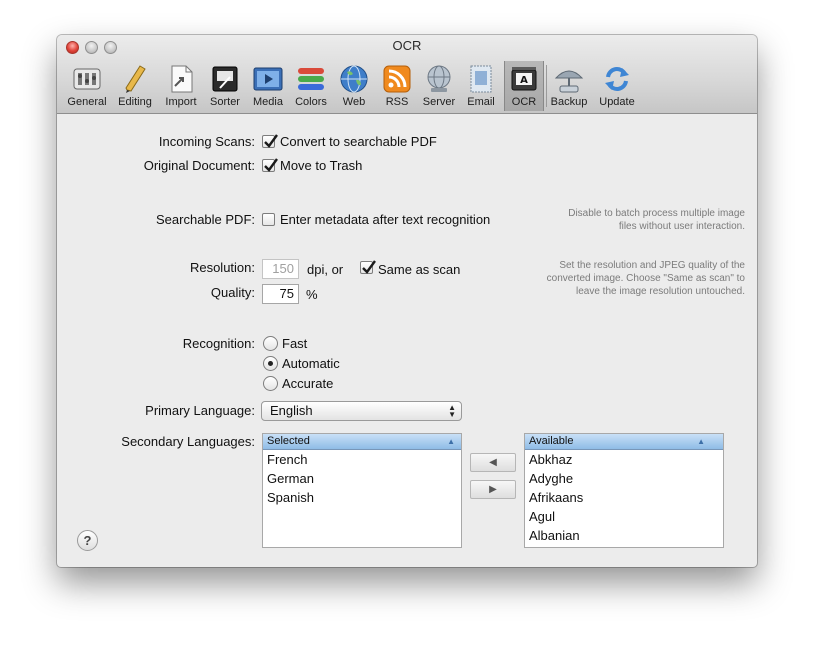 The image size is (814, 647). Describe the element at coordinates (205, 219) in the screenshot. I see `searchable-pdf-label: Searchable PDF:` at that location.